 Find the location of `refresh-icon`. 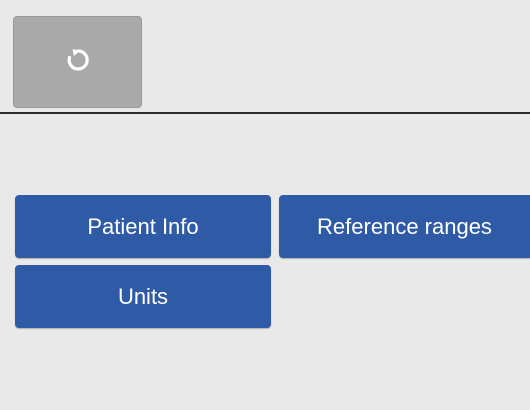

refresh-icon is located at coordinates (78, 62).